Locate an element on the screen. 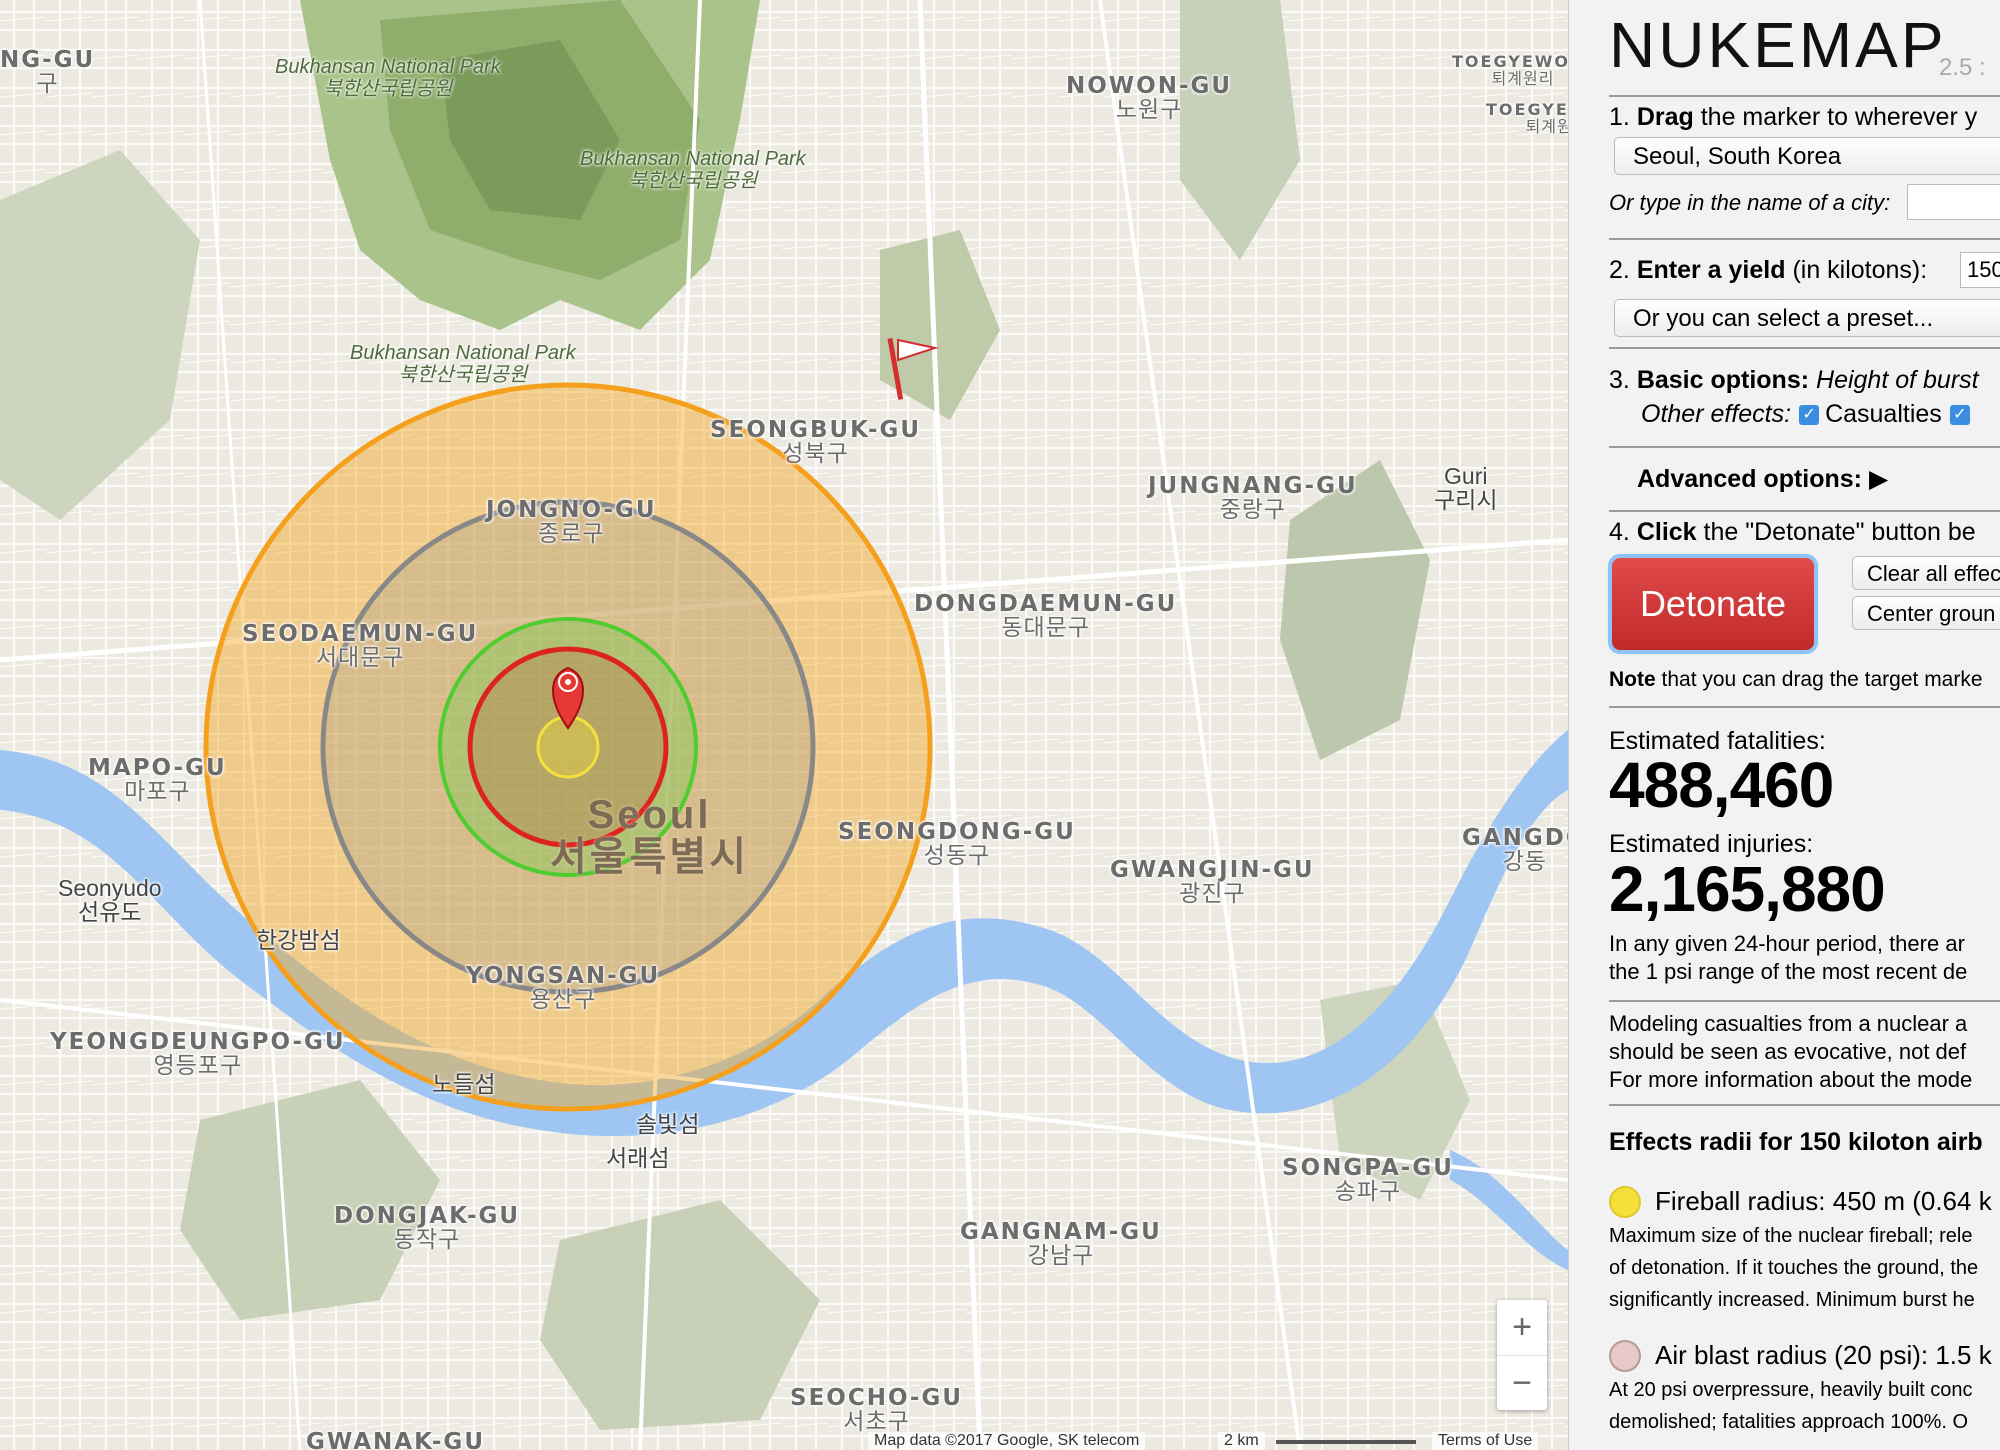 The width and height of the screenshot is (2000, 1450). expand-arrow-icon: ▶ is located at coordinates (1878, 479).